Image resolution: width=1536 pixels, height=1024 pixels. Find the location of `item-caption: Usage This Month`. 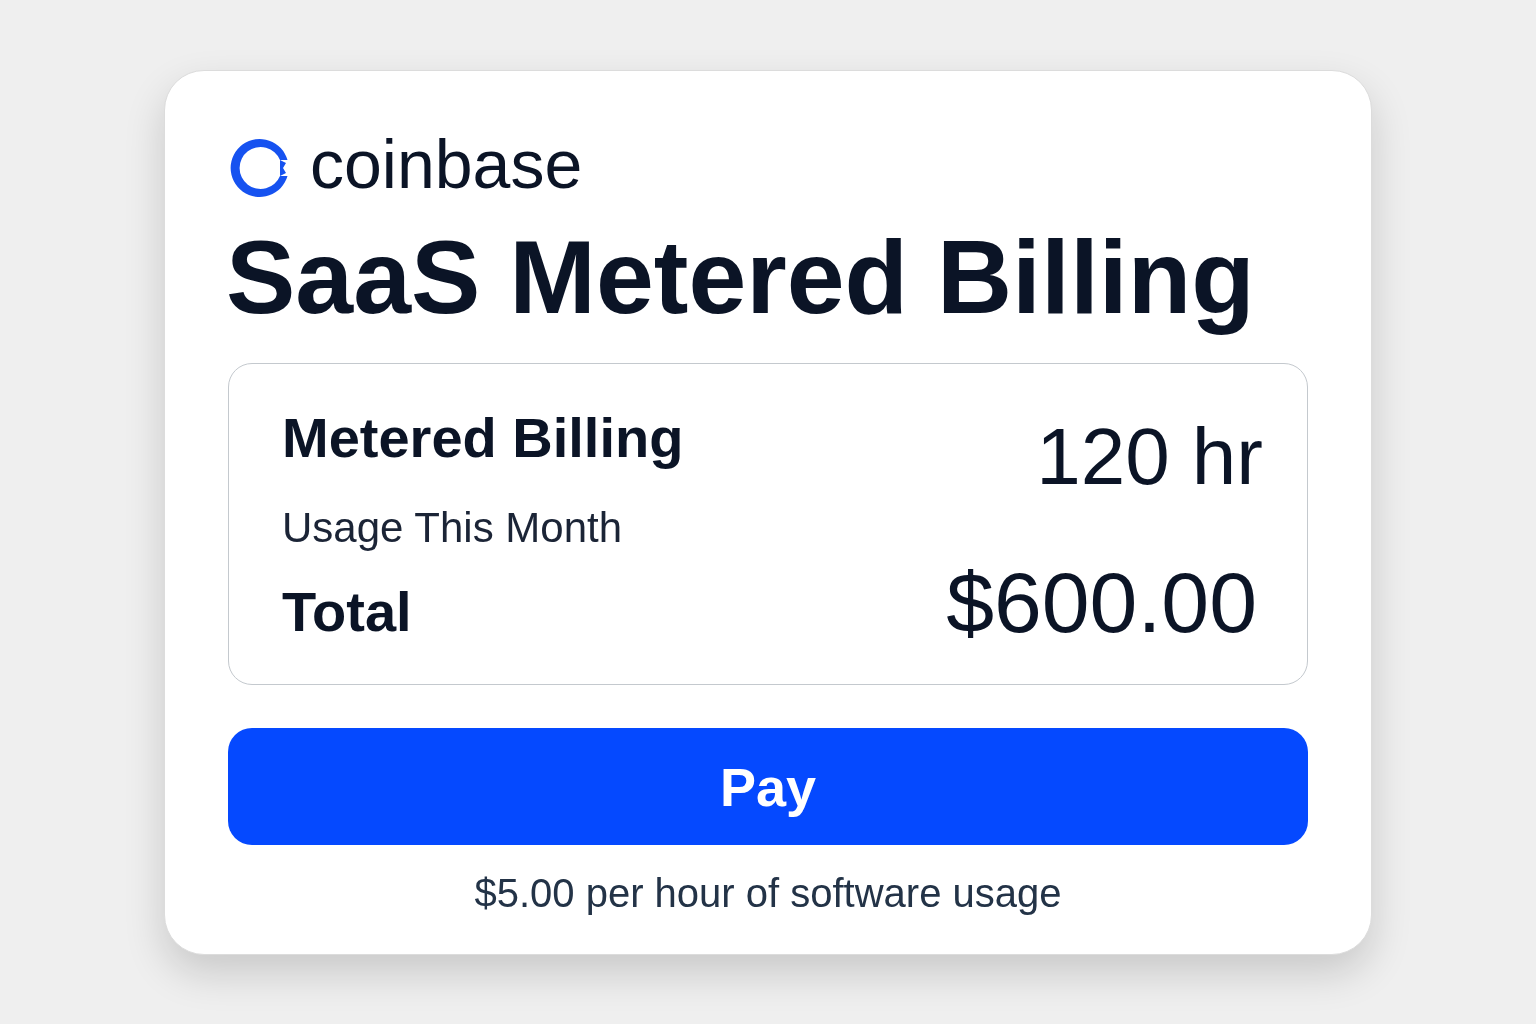

item-caption: Usage This Month is located at coordinates (452, 528).